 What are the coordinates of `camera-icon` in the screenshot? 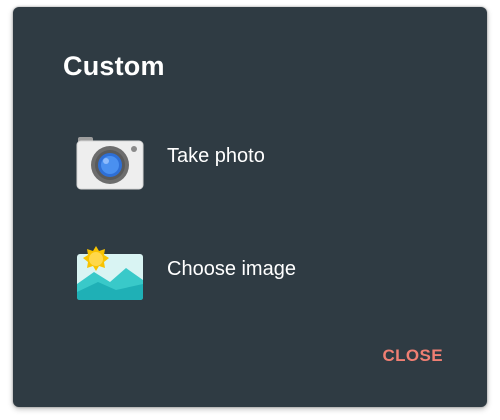 It's located at (110, 159).